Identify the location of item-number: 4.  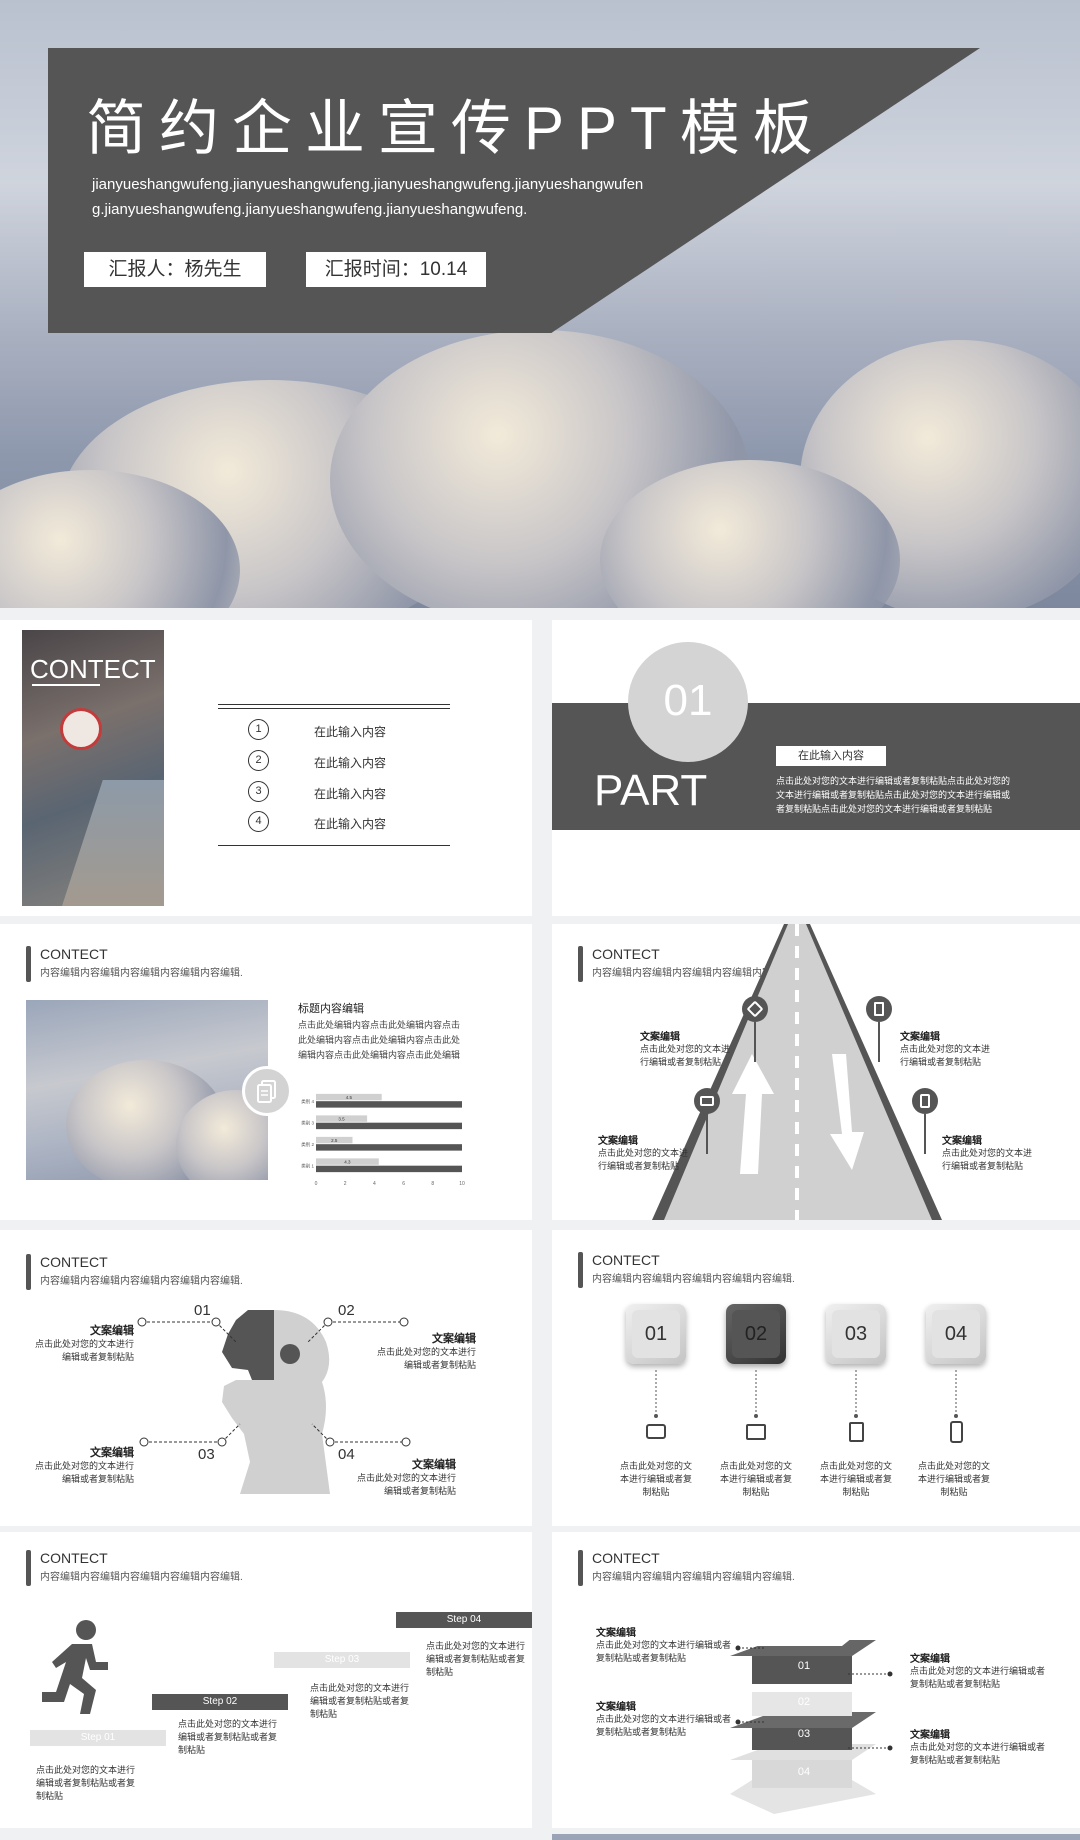
(258, 821).